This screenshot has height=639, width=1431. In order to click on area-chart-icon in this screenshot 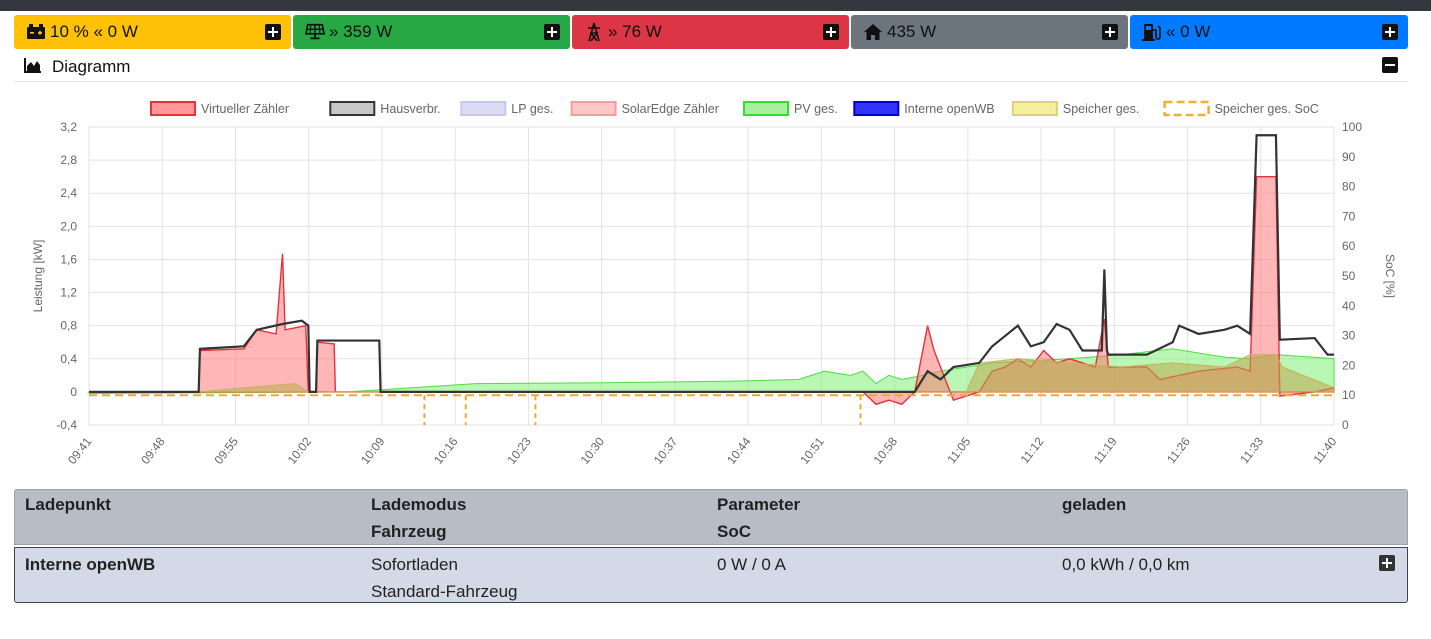, I will do `click(33, 67)`.